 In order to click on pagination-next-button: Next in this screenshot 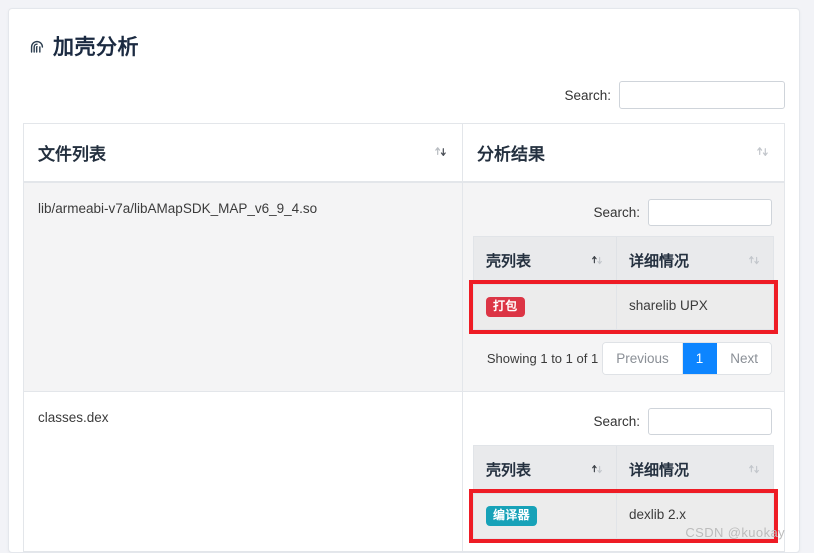, I will do `click(744, 359)`.